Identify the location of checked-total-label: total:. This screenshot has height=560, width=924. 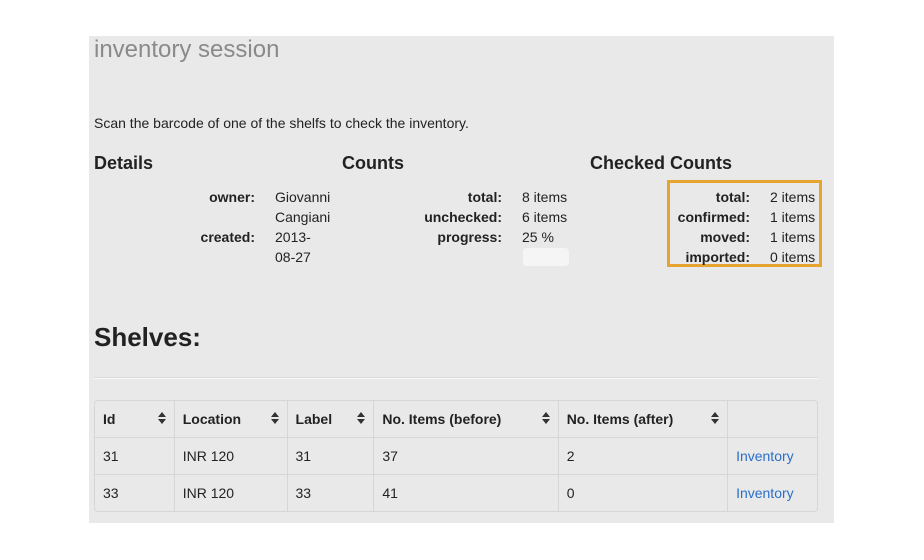
(732, 197).